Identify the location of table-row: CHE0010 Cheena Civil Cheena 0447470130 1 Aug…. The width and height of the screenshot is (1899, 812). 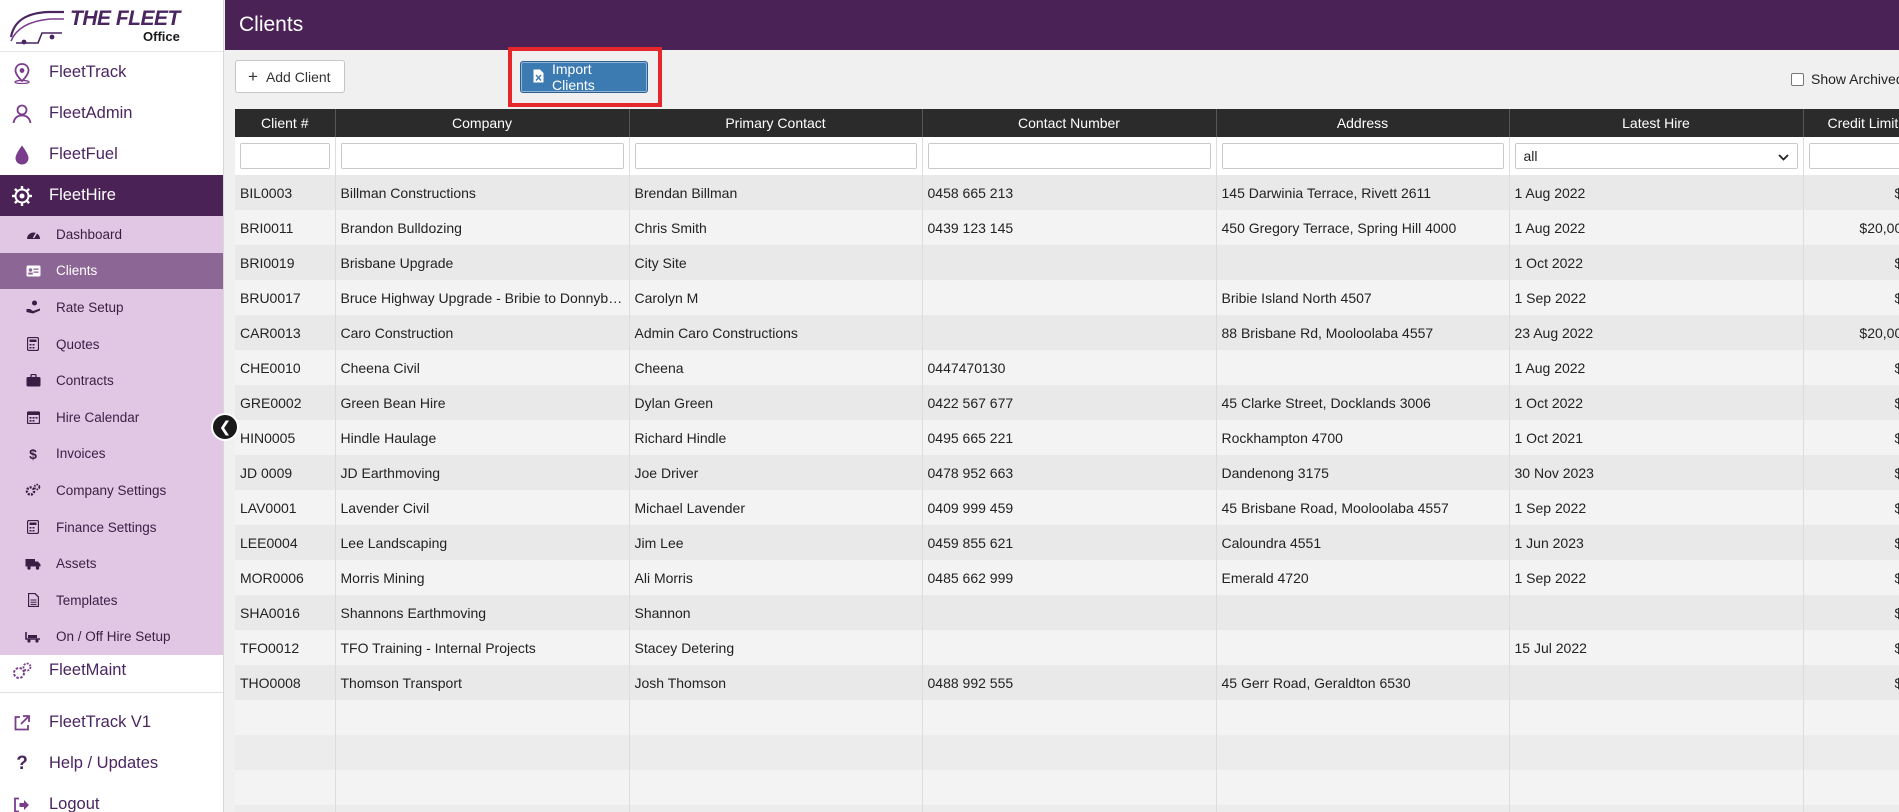
(1067, 367).